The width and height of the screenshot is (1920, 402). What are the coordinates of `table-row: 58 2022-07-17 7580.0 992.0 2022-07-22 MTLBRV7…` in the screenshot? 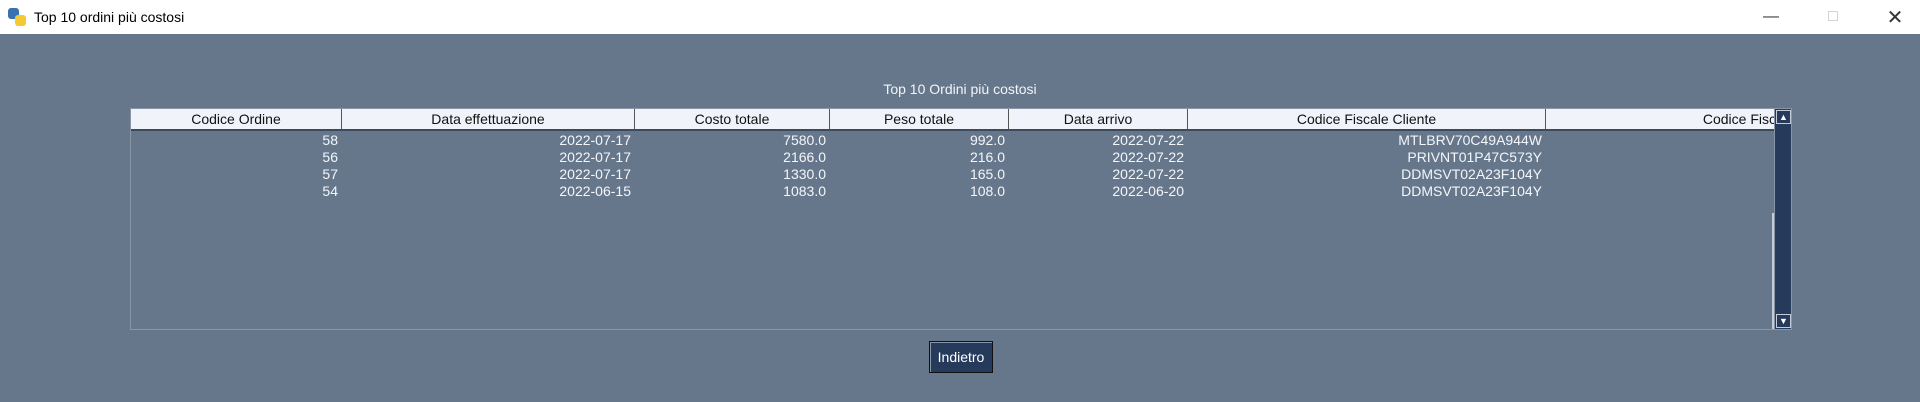 It's located at (953, 140).